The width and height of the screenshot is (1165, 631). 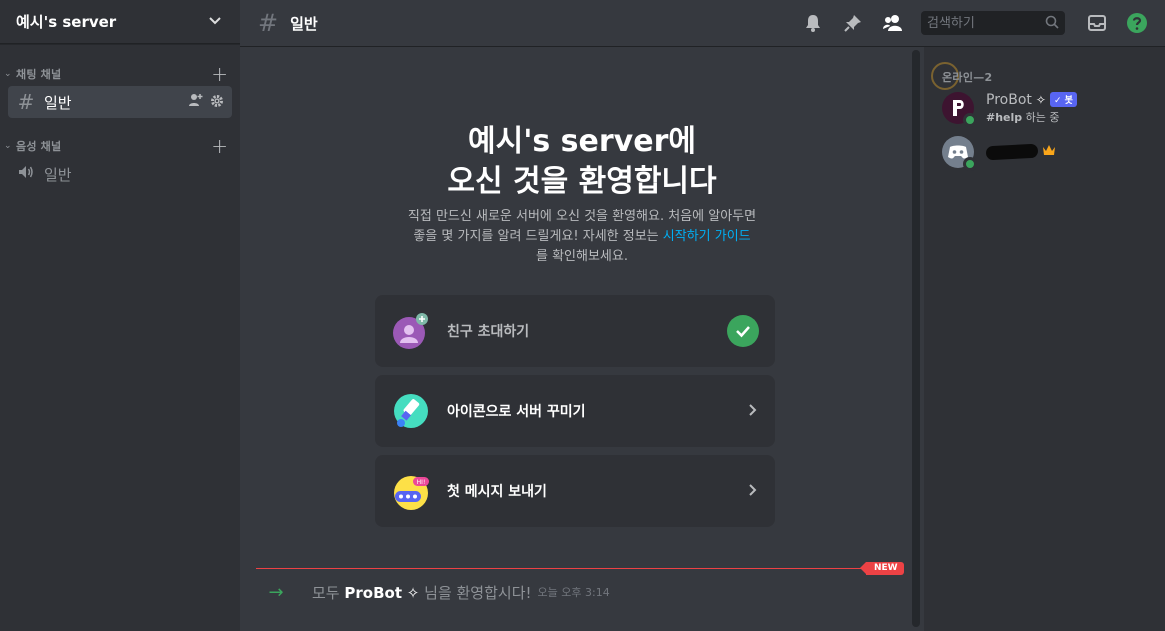 What do you see at coordinates (478, 592) in the screenshot?
I see `join-suffix: 님을 환영합시다!` at bounding box center [478, 592].